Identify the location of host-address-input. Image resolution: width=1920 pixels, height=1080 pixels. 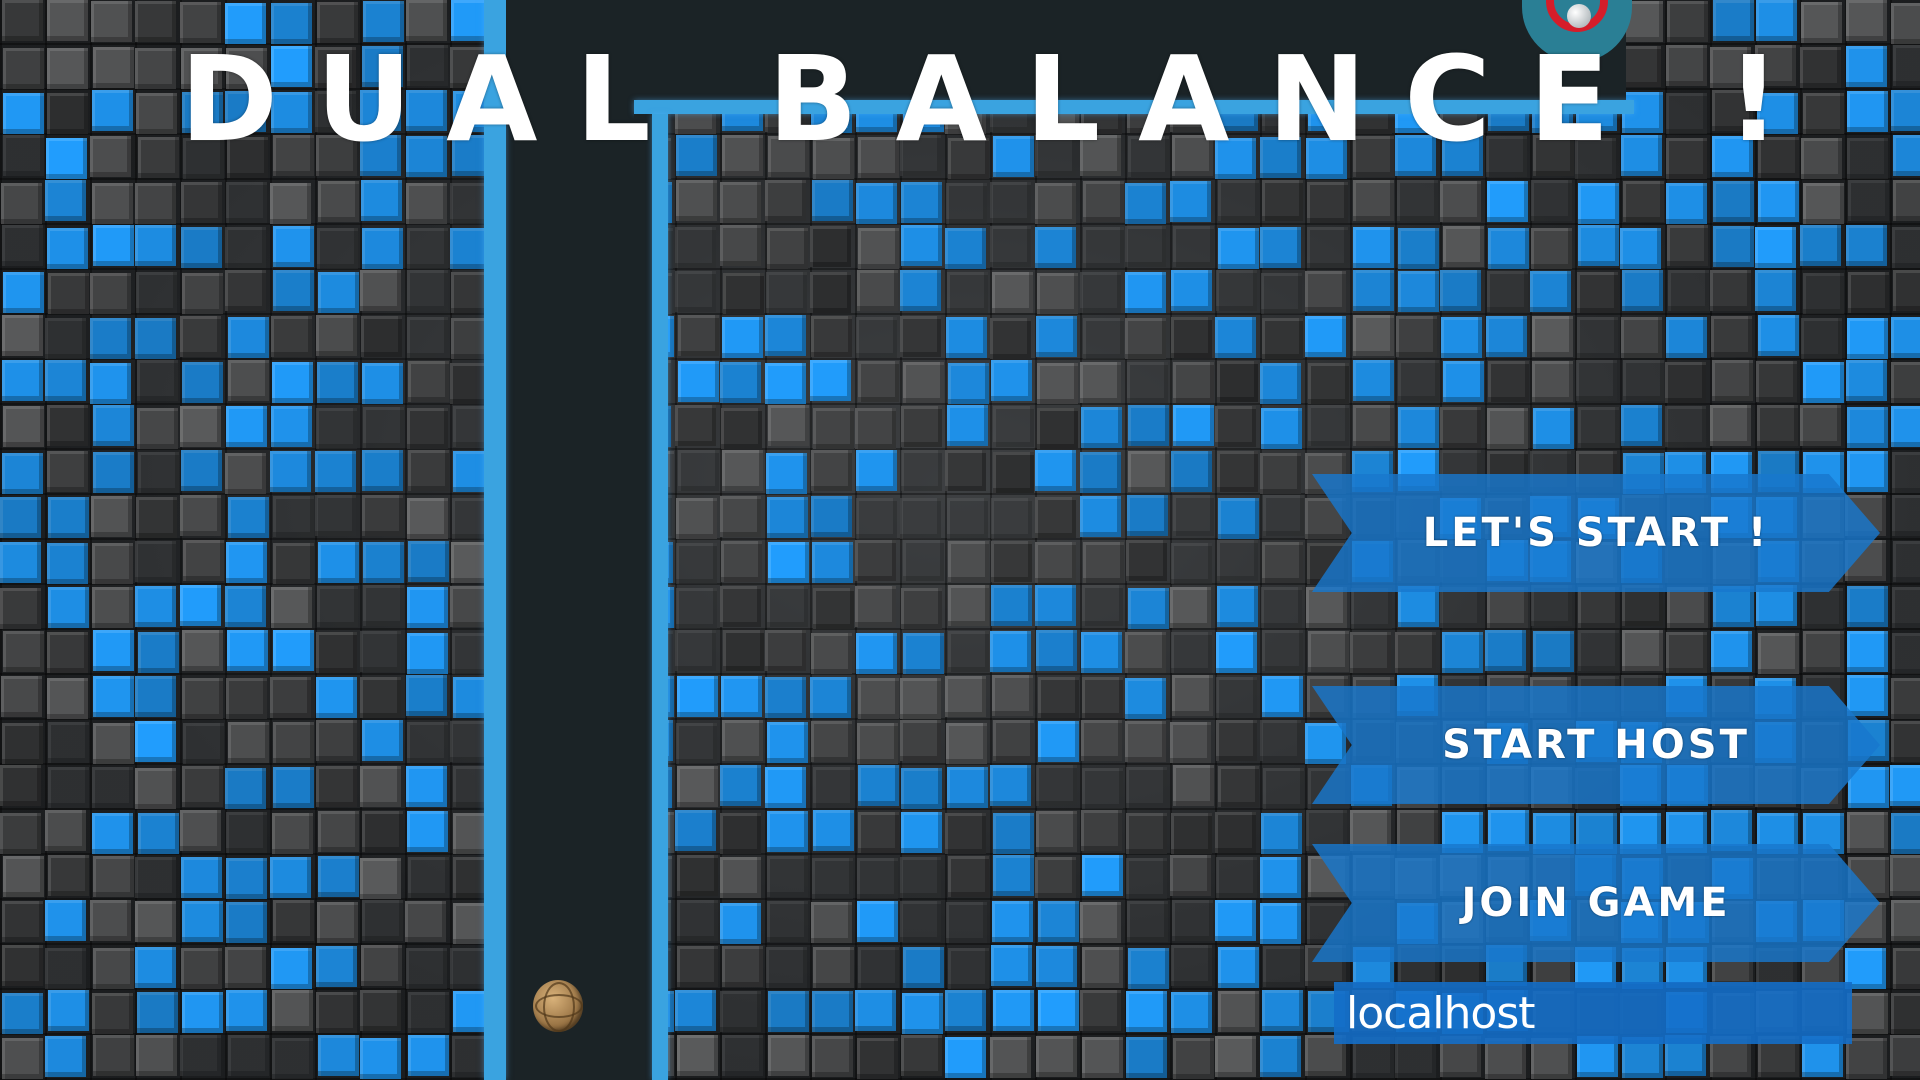
(1593, 1013).